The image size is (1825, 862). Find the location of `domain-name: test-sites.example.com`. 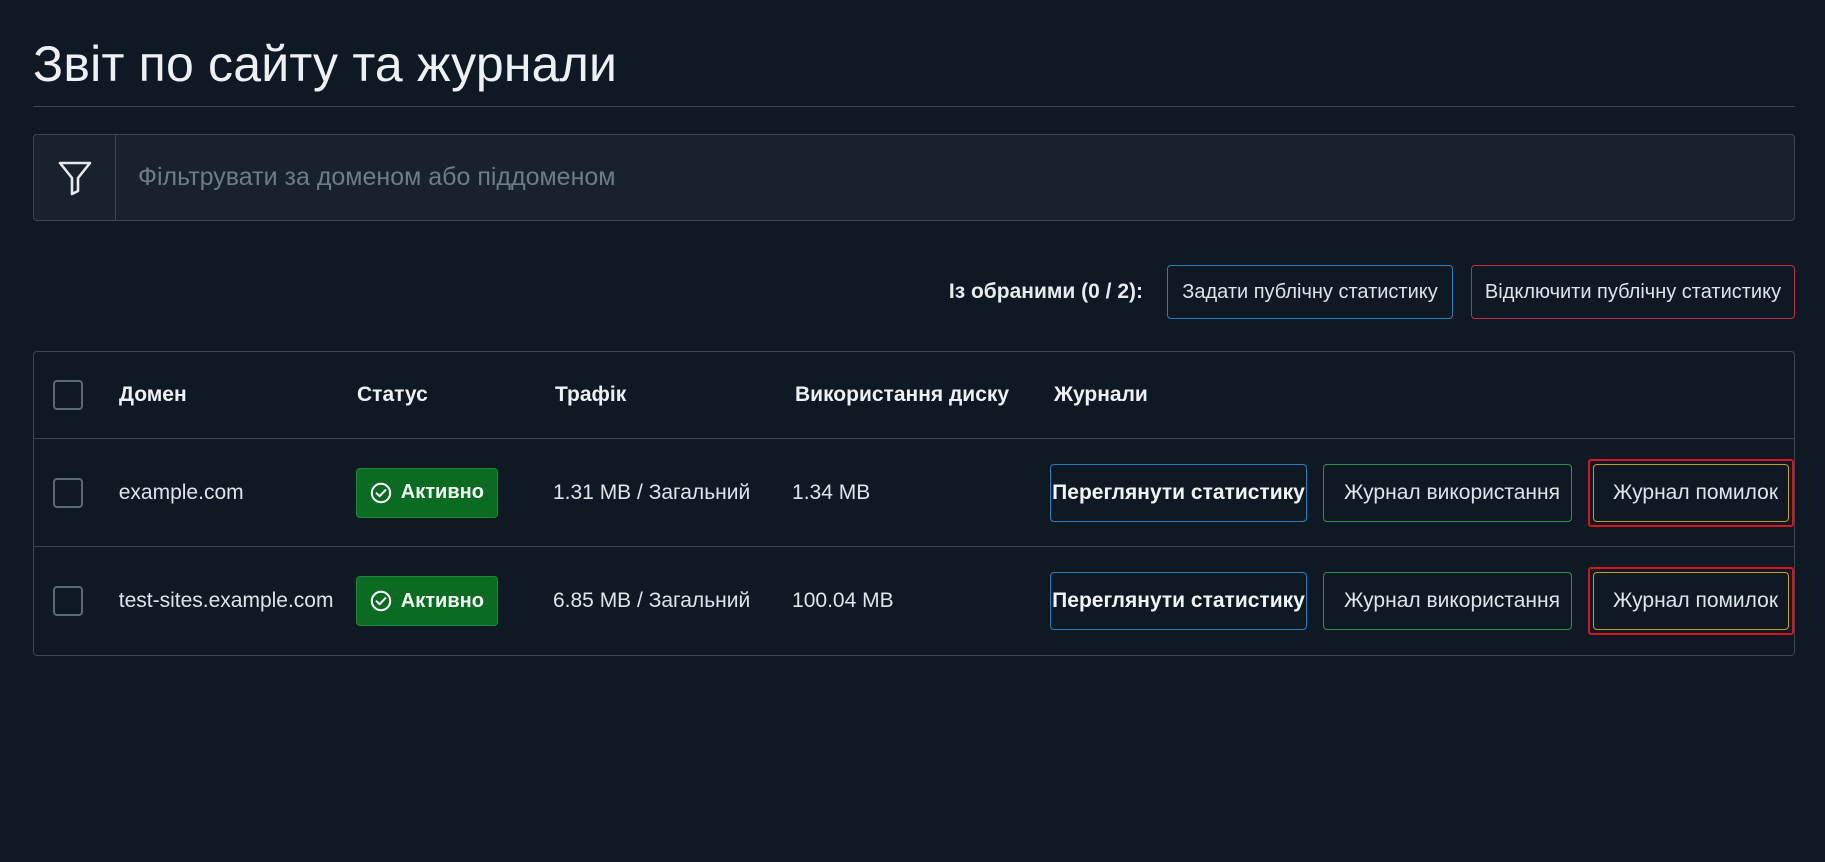

domain-name: test-sites.example.com is located at coordinates (226, 600).